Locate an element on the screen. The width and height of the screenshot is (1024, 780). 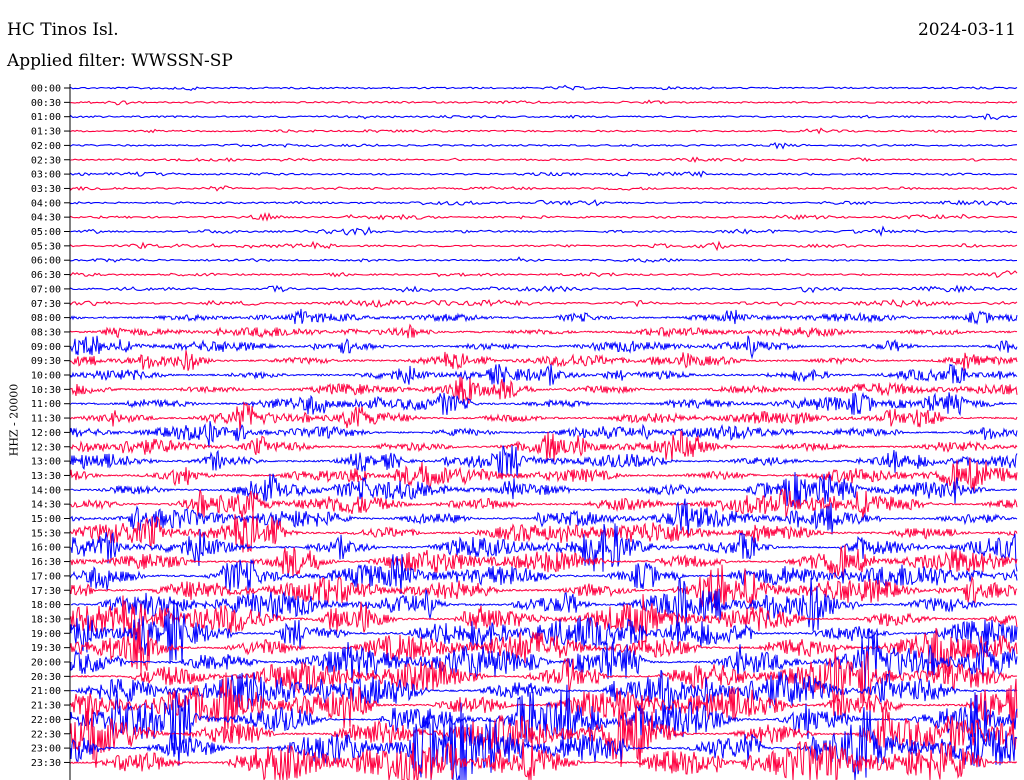
time-tick-label: 13:00 is located at coordinates (46, 462).